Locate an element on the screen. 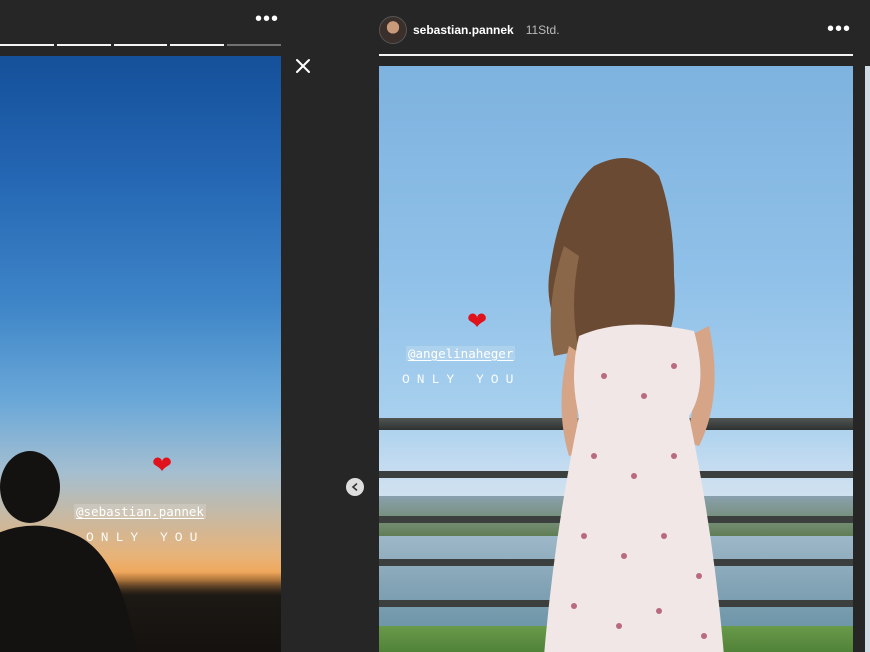  main-story-progress is located at coordinates (616, 55).